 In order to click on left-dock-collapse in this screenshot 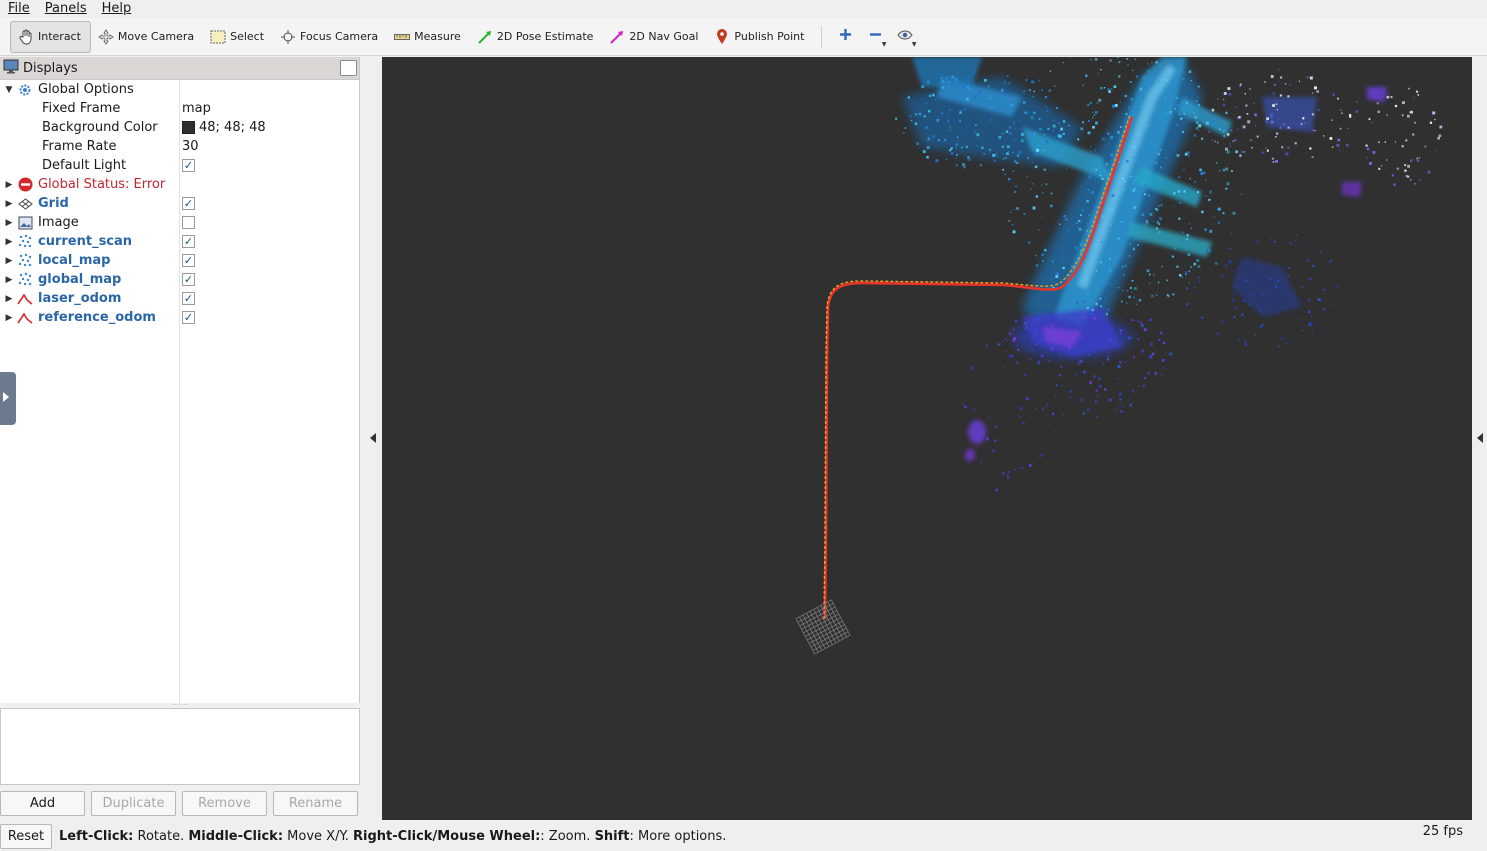, I will do `click(371, 438)`.